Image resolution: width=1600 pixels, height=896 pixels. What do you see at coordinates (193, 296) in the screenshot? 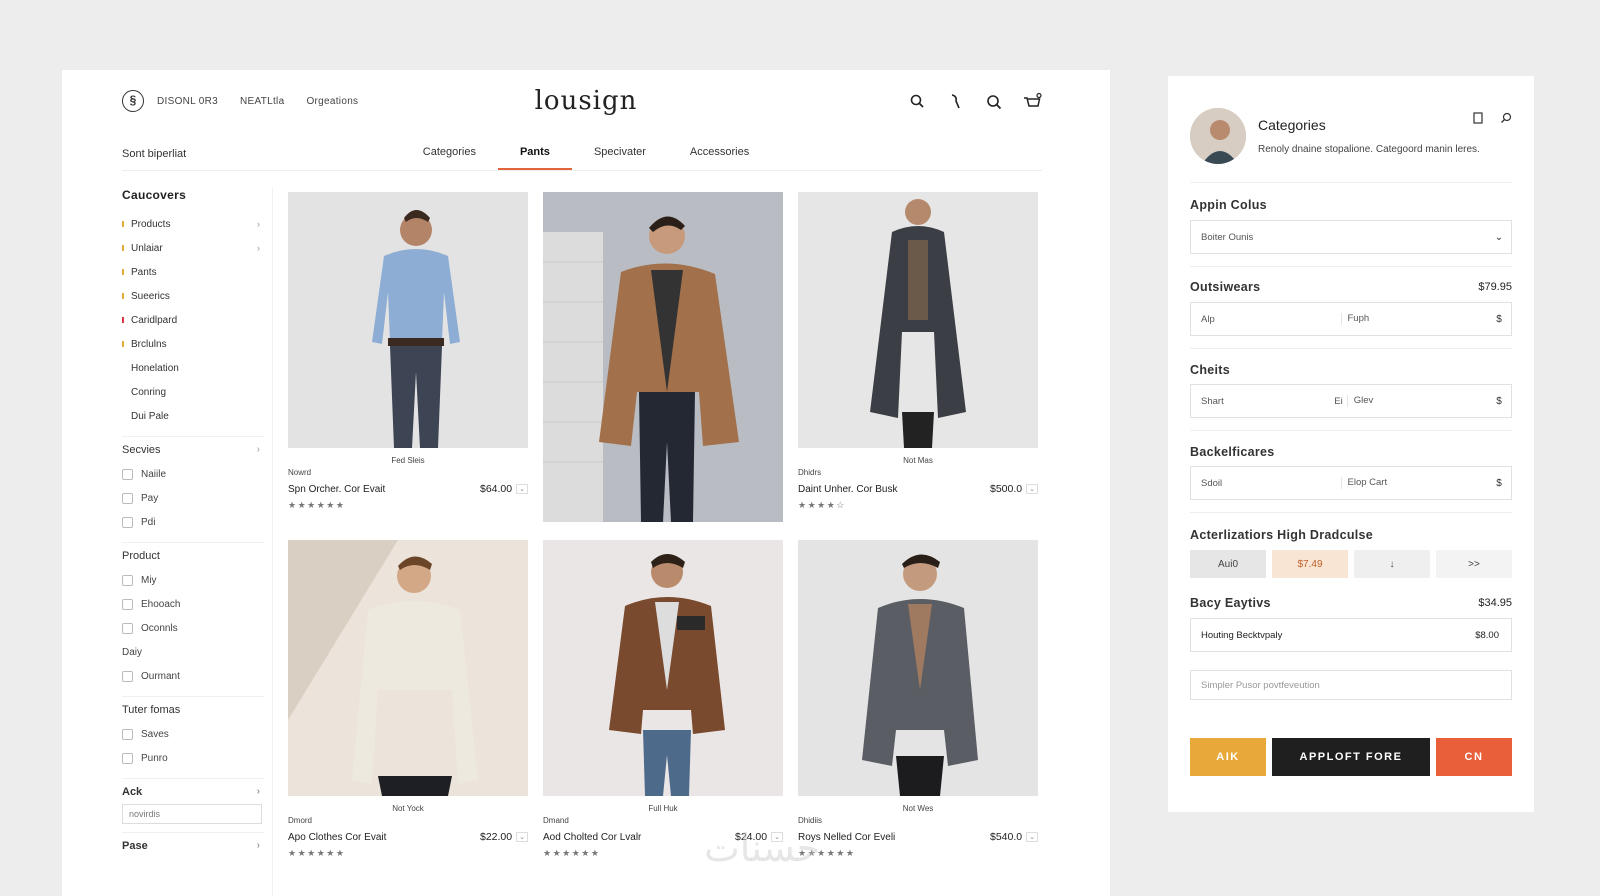
I see `sidebar-item: Sueerics` at bounding box center [193, 296].